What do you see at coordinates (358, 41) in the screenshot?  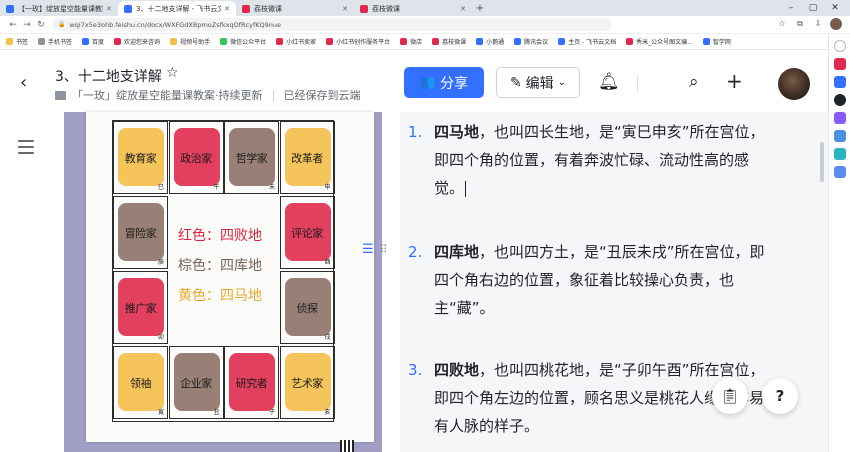 I see `bookmark-item: 小红书创作服务平台` at bounding box center [358, 41].